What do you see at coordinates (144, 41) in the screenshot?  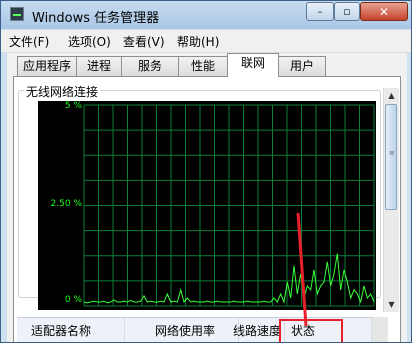 I see `menu-view: 查看(V)` at bounding box center [144, 41].